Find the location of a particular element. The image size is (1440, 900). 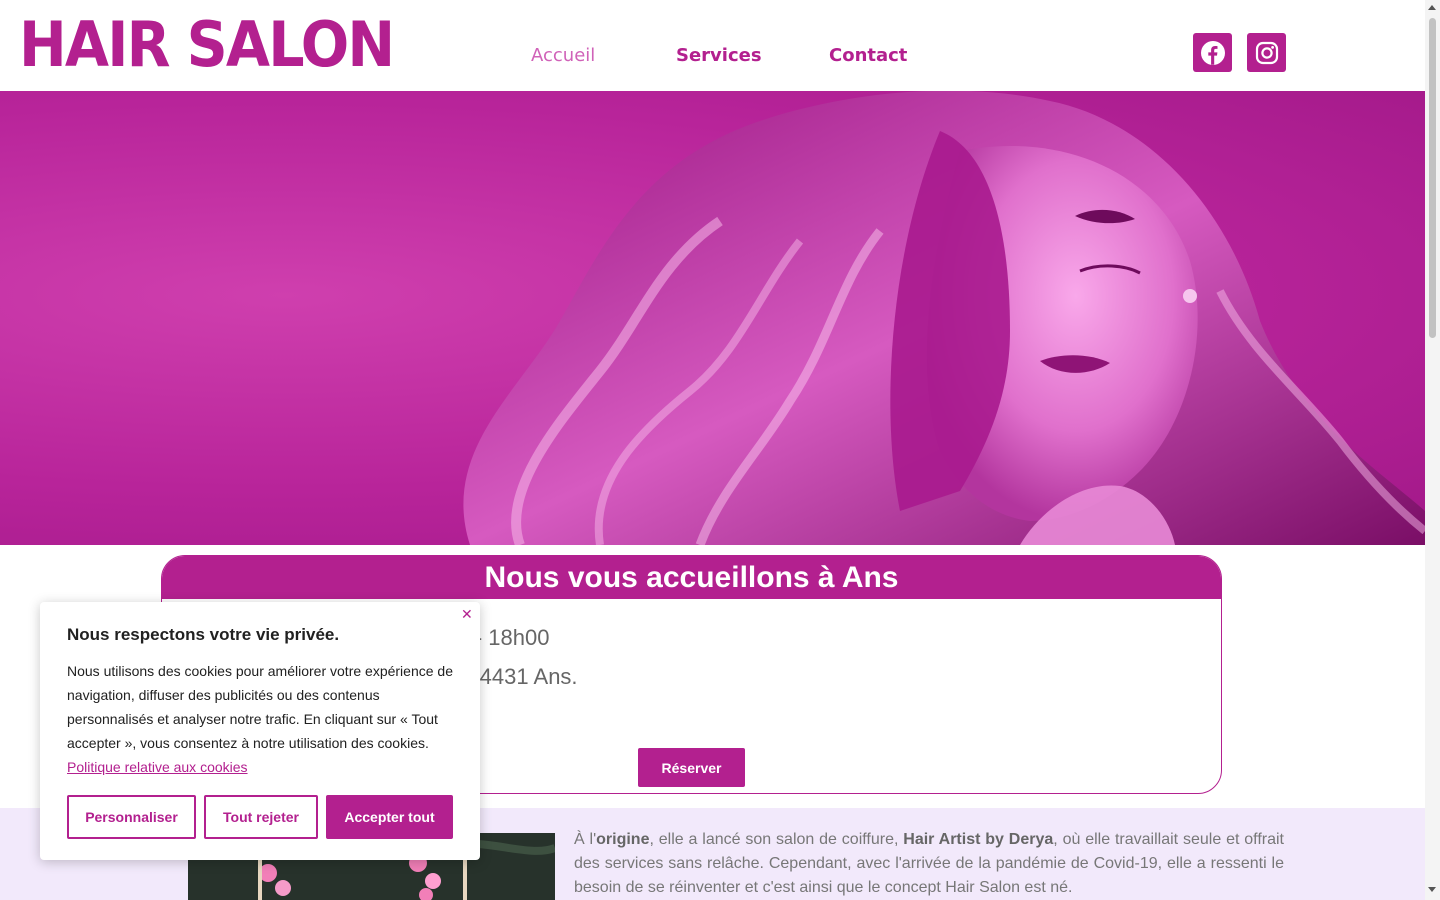

facebook-icon is located at coordinates (1212, 52).